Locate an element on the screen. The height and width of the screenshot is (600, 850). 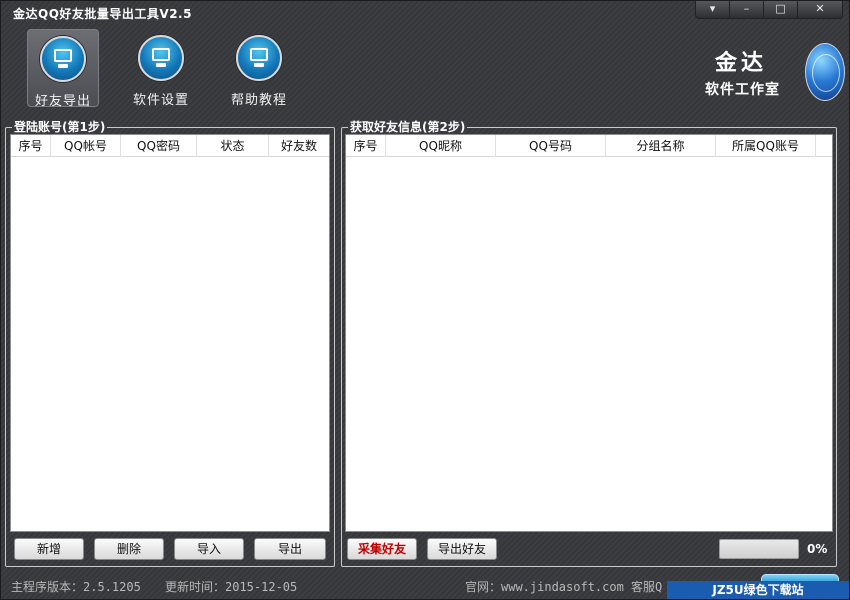
window-controls: ▾ – □ ✕ is located at coordinates (769, 10).